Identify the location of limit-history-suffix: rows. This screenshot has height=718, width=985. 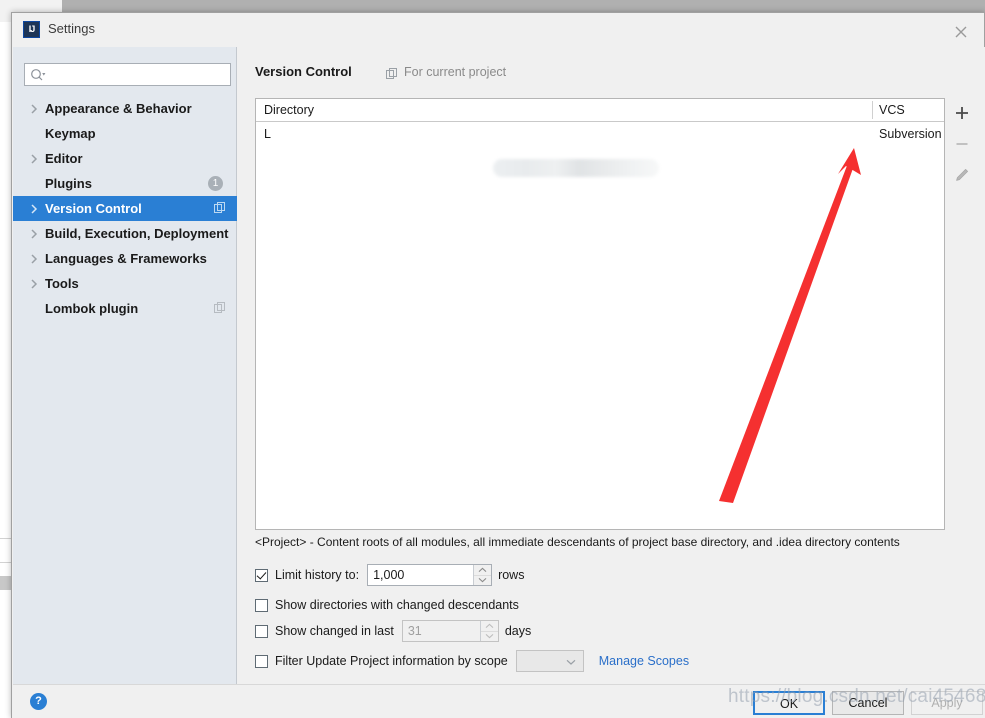
(511, 575).